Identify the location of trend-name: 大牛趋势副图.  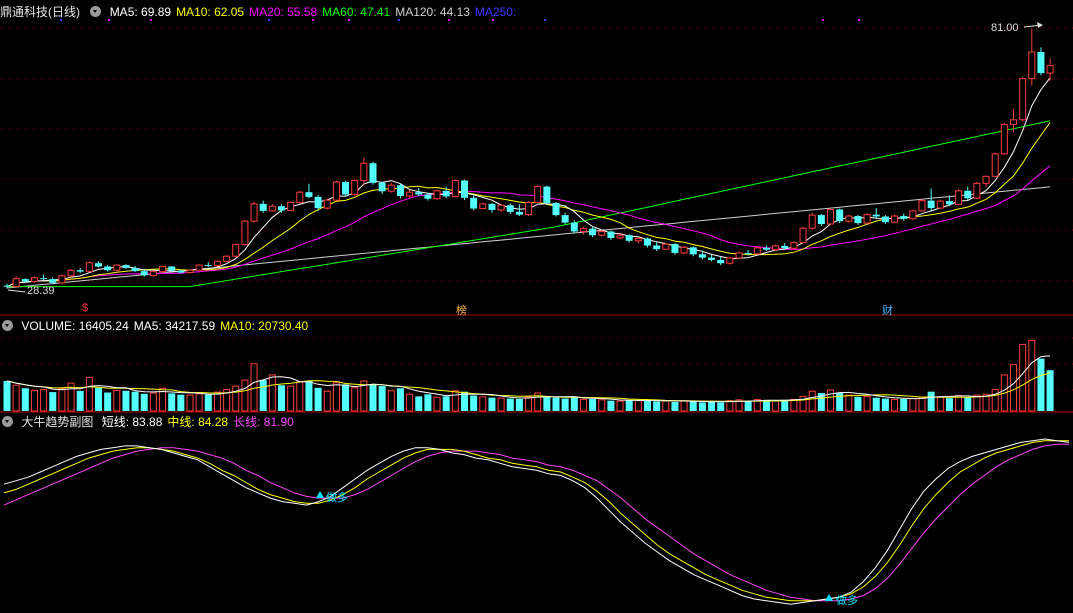
(57, 422).